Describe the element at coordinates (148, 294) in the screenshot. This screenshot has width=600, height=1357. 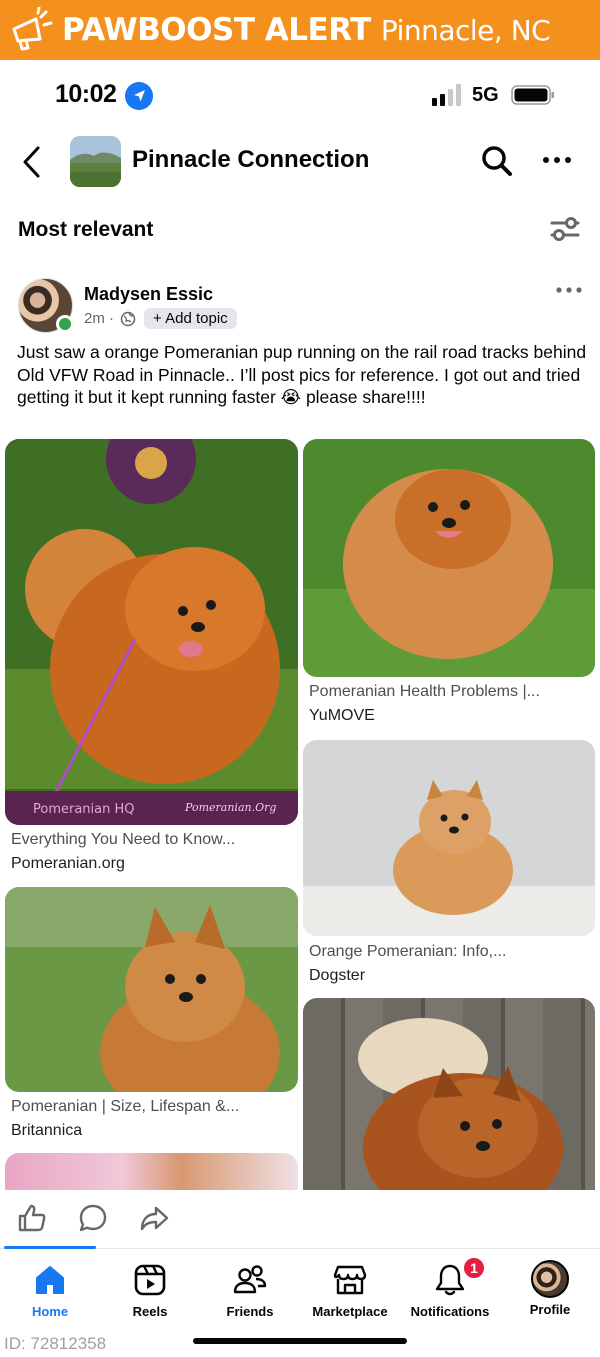
I see `post-author: Madysen Essic` at that location.